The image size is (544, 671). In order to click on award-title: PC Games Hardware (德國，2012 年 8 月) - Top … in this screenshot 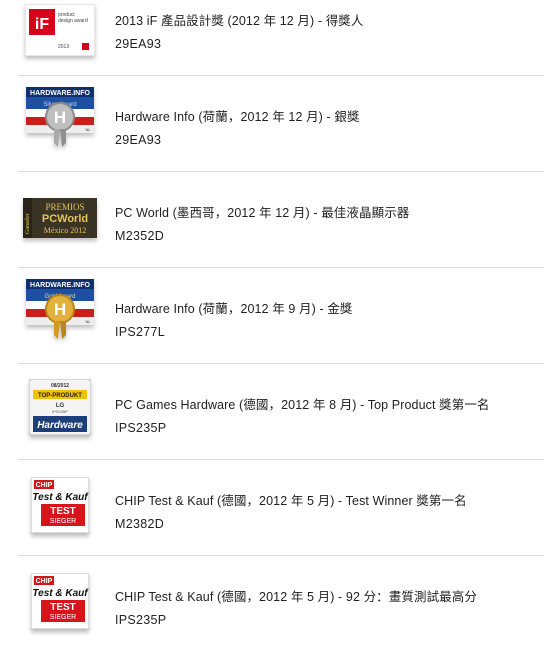, I will do `click(302, 405)`.